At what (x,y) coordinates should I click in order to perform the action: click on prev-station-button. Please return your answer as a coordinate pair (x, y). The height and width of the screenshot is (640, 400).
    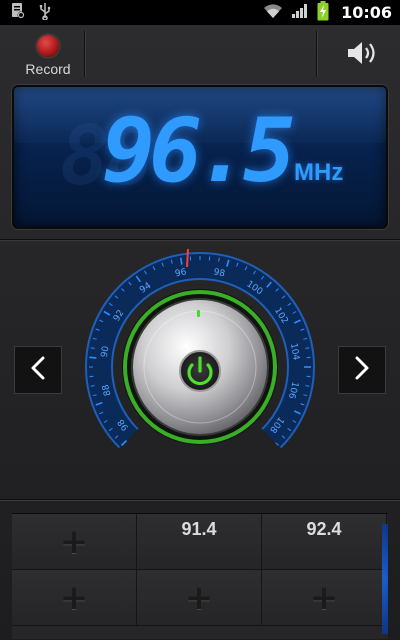
    Looking at the image, I should click on (38, 370).